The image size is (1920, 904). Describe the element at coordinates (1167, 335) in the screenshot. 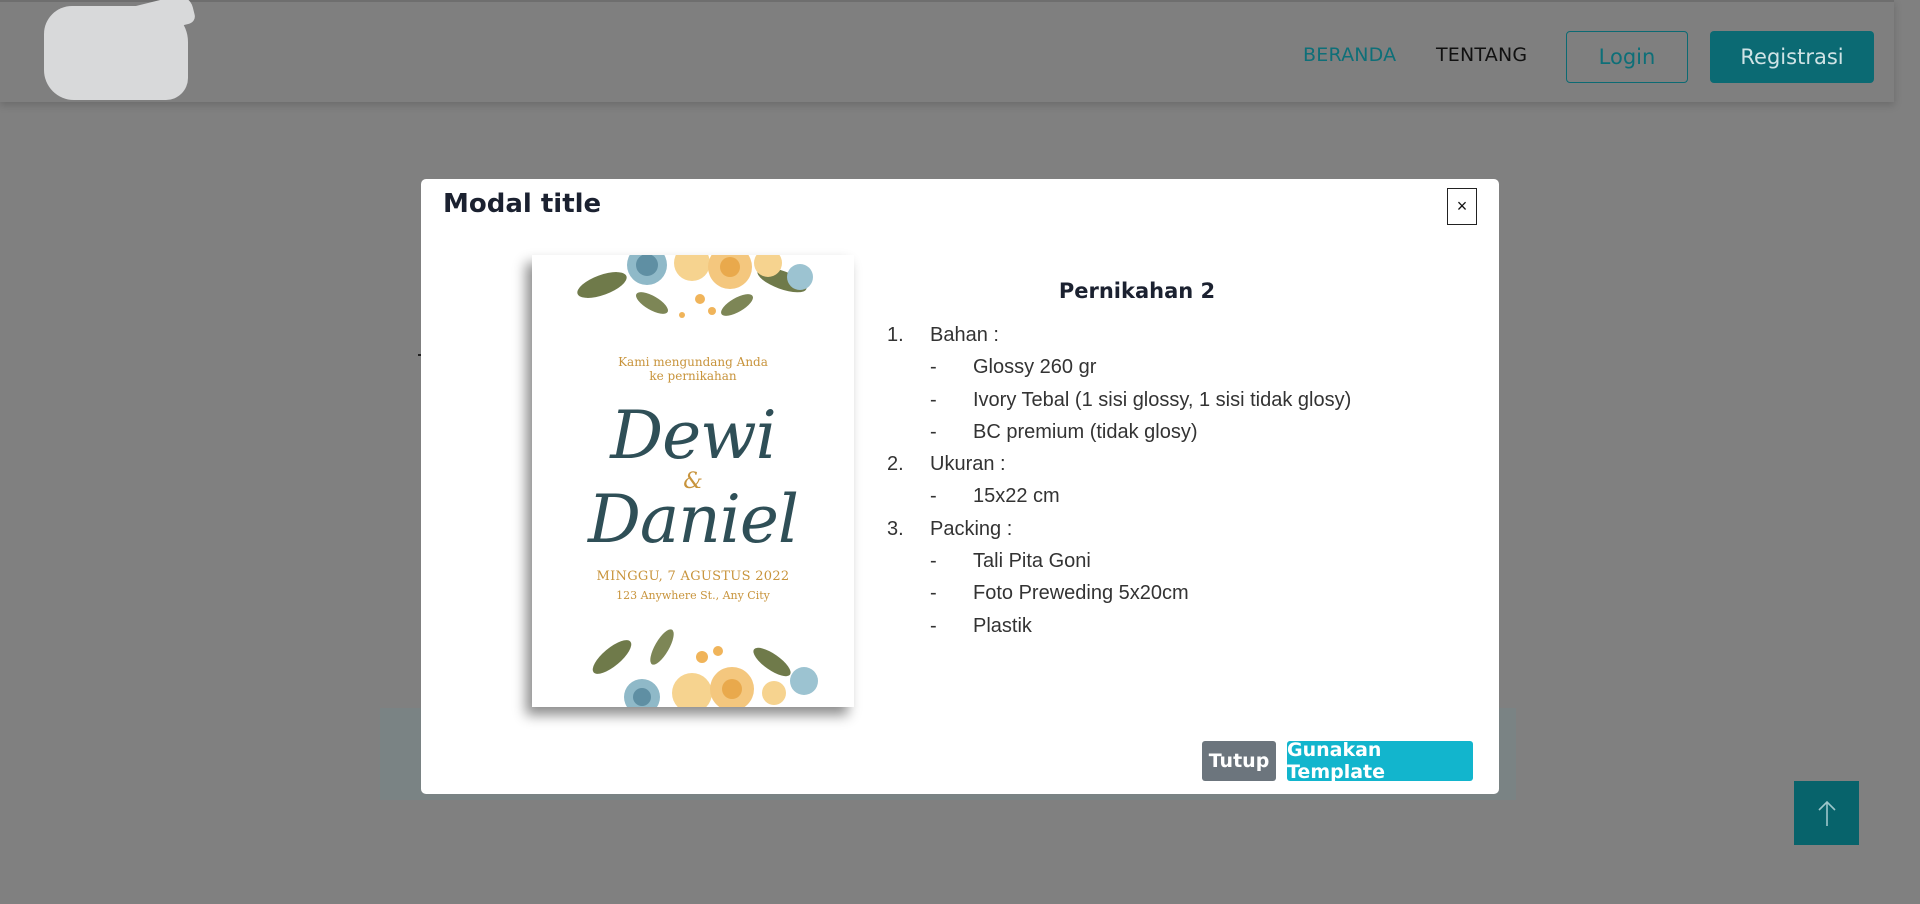

I see `spec-heading: 1. Bahan :` at that location.